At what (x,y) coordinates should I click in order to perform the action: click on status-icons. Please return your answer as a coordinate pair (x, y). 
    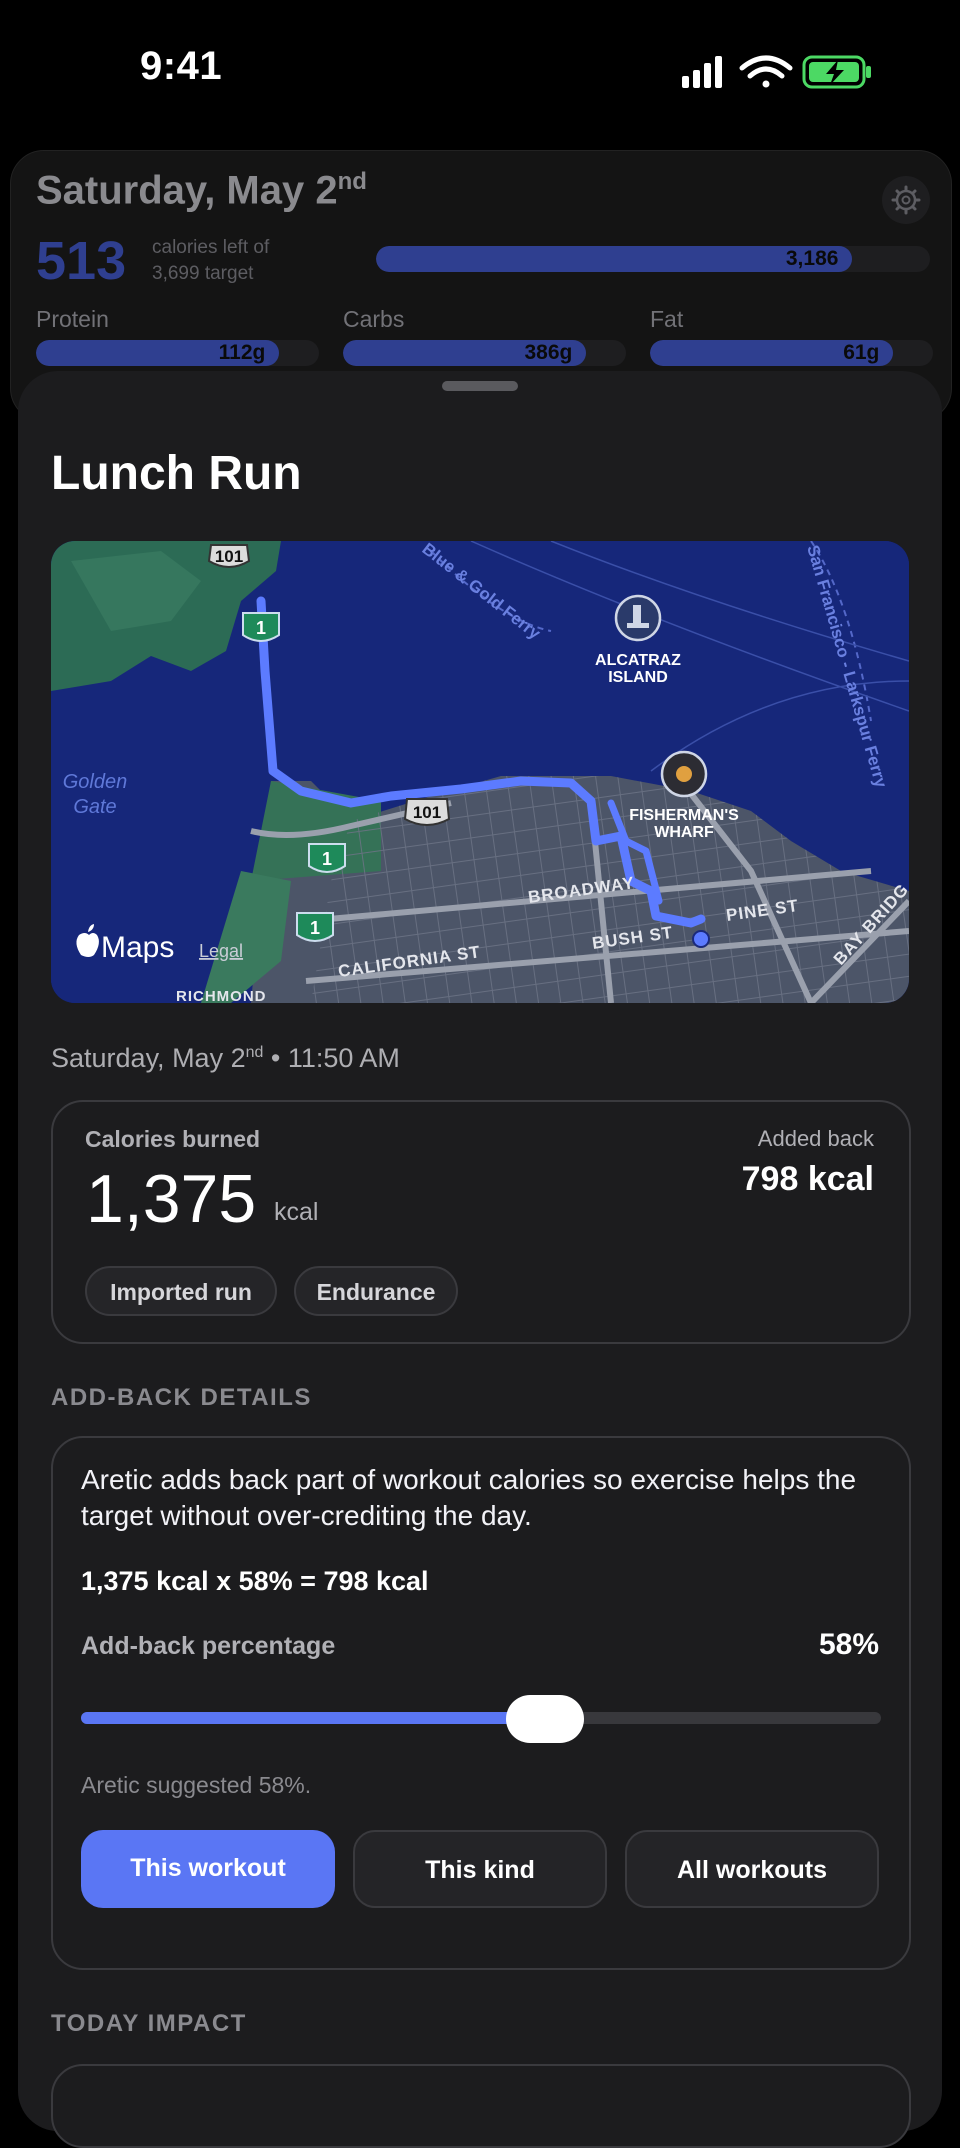
    Looking at the image, I should click on (776, 72).